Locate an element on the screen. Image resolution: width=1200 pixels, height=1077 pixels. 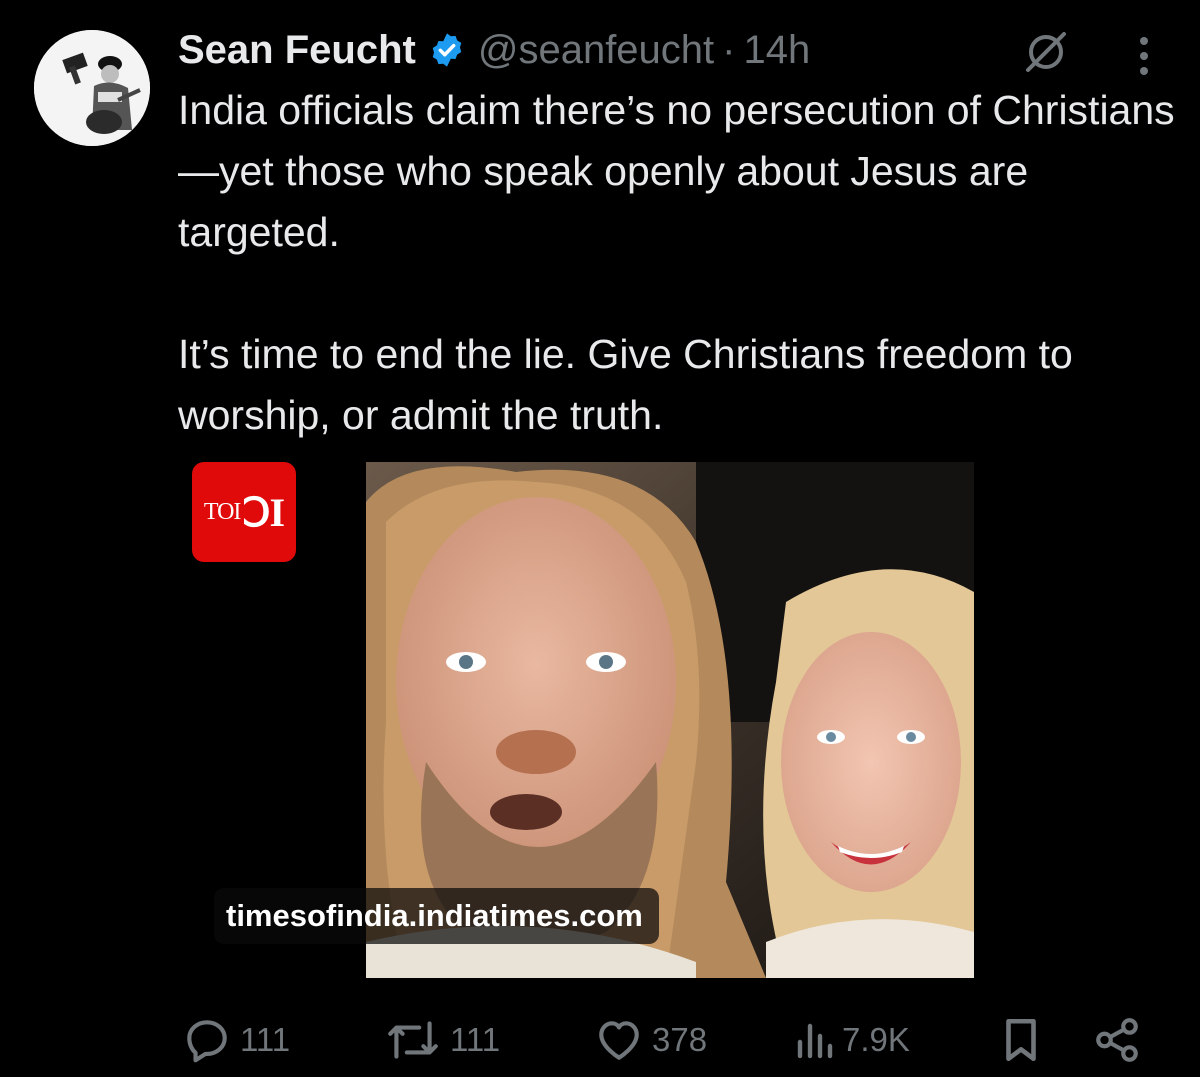
repost-count: 111 is located at coordinates (475, 1039).